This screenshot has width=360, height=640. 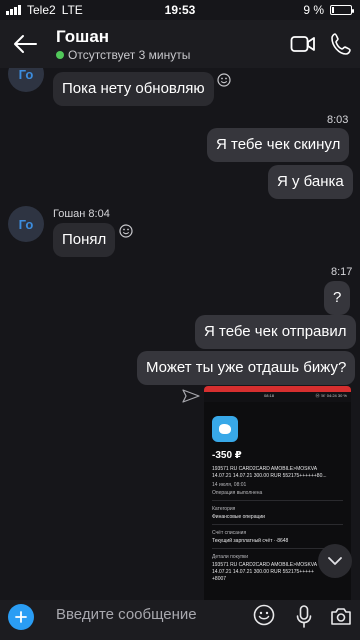 I want to click on microphone-icon, so click(x=304, y=617).